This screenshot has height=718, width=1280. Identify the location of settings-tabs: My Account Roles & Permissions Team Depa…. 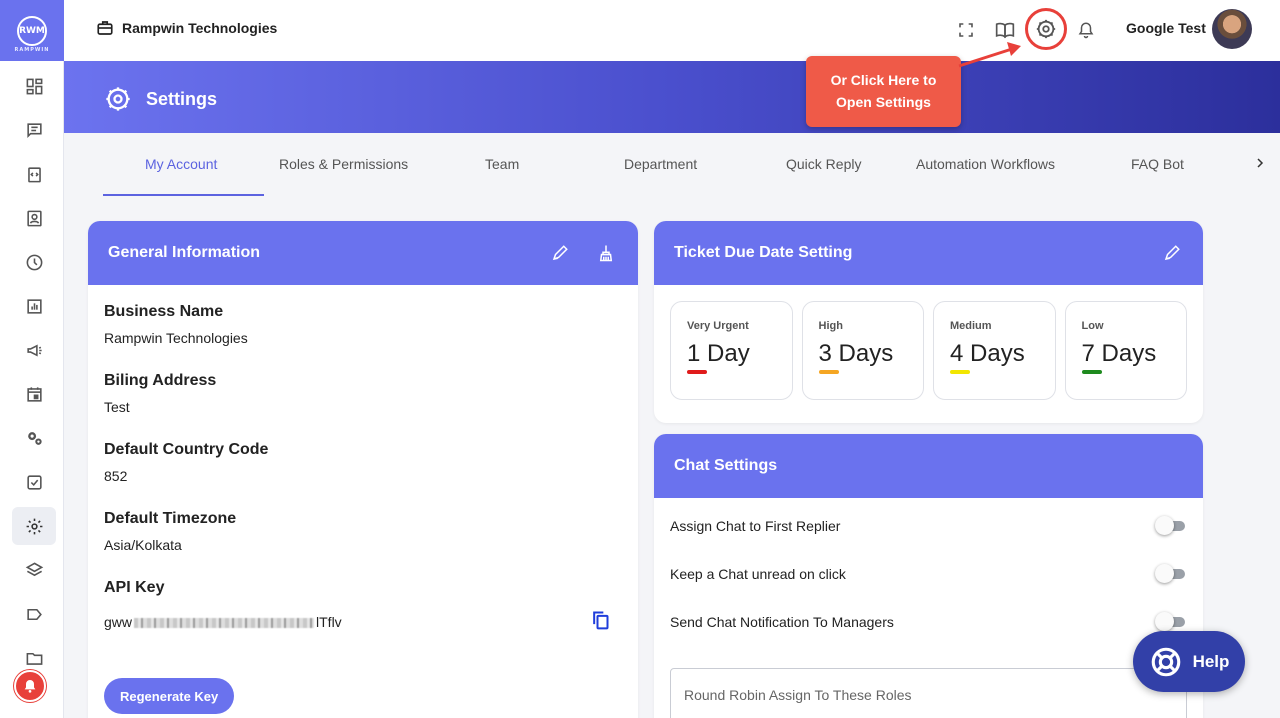
(672, 165).